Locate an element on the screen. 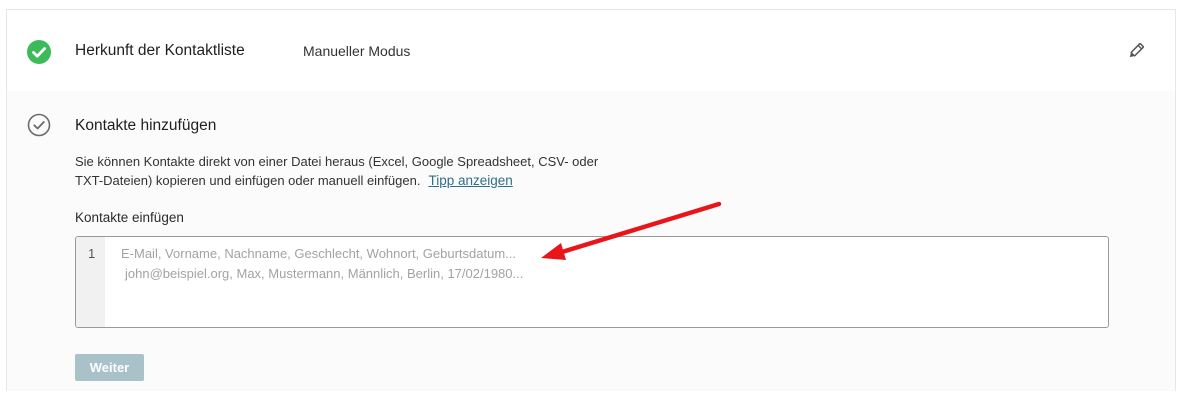 This screenshot has width=1184, height=399. step1-value: Manueller Modus is located at coordinates (357, 51).